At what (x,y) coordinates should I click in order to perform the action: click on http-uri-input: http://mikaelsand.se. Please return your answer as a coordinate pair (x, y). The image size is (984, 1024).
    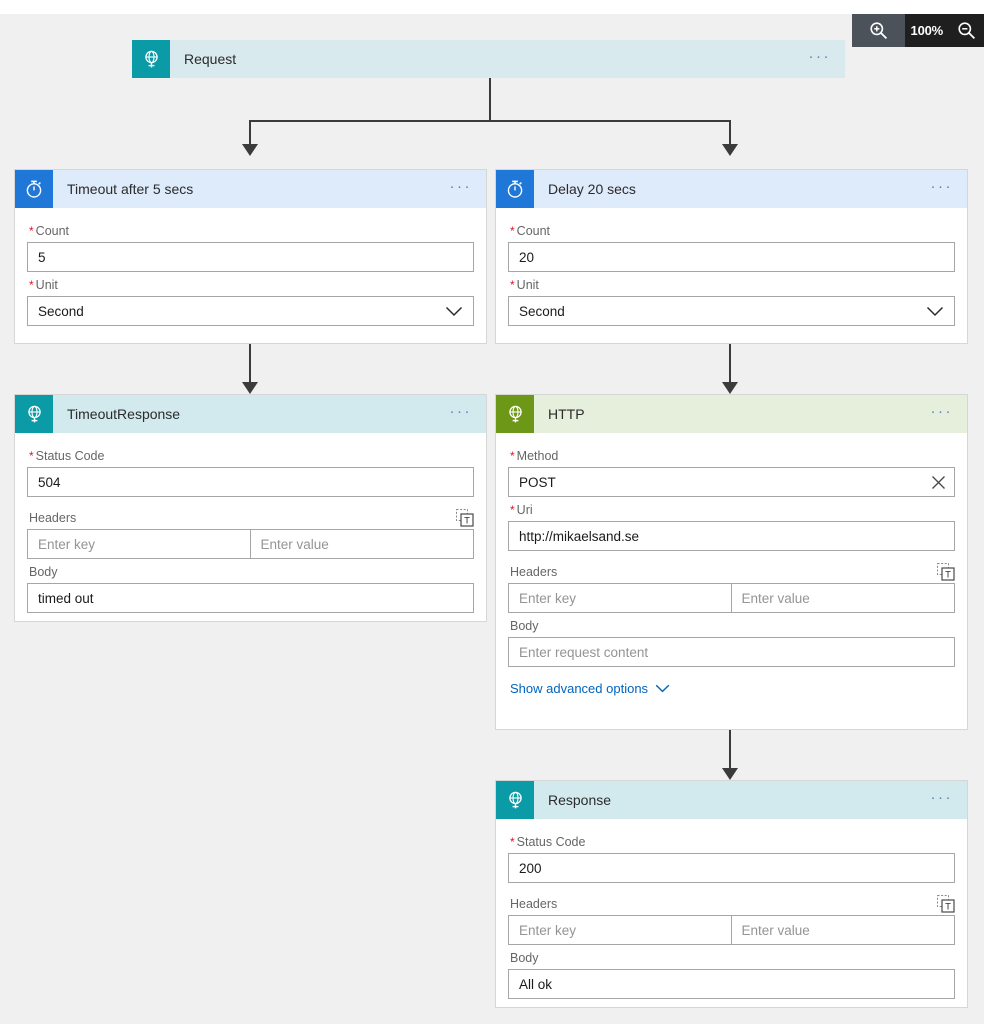
    Looking at the image, I should click on (731, 536).